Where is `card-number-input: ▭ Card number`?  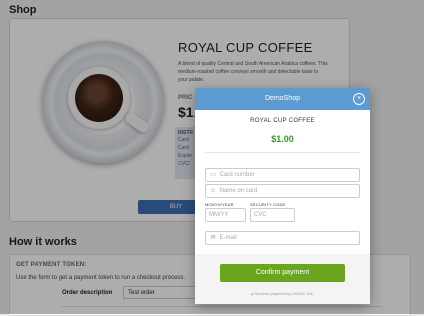
card-number-input: ▭ Card number is located at coordinates (282, 175).